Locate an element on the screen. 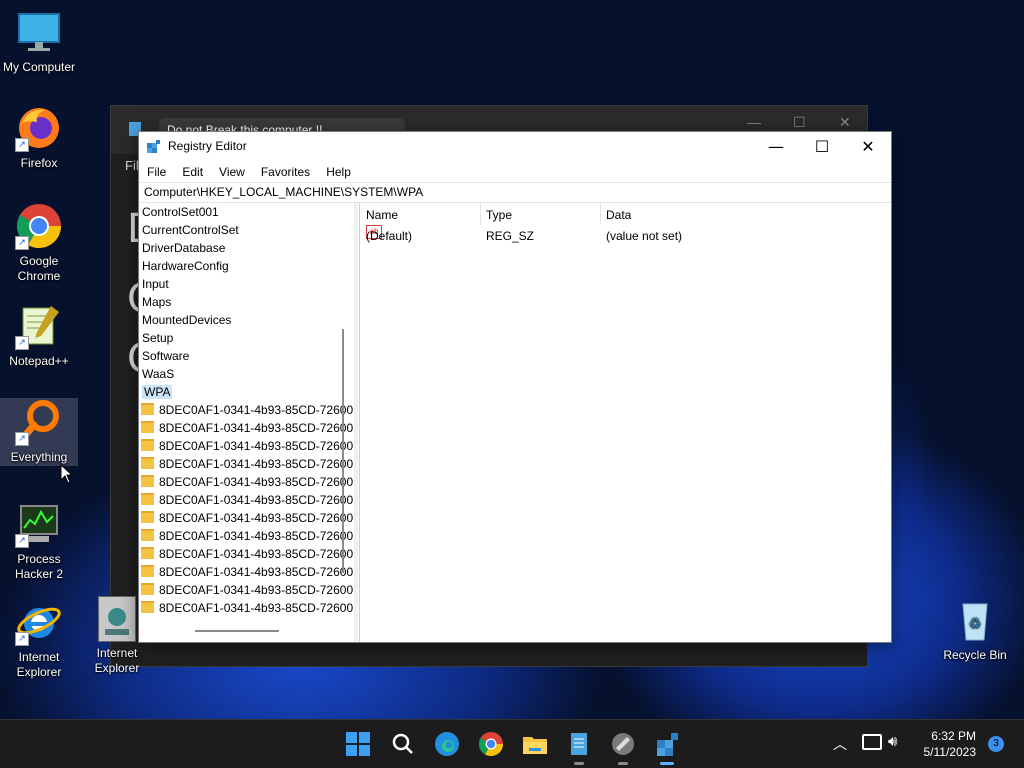 The image size is (1024, 768). desktop-icon-recycle-bin: ♻ Recycle Bin is located at coordinates (975, 629).